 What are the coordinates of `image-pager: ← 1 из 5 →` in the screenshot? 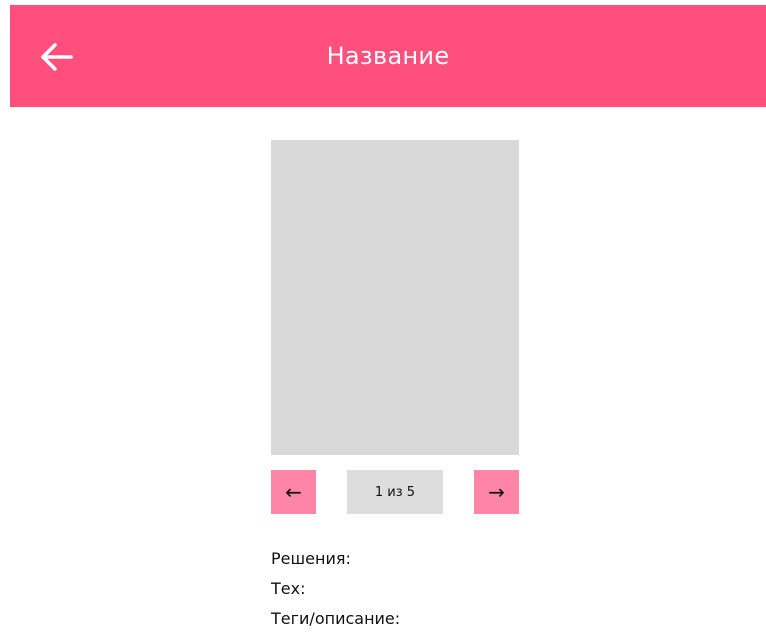 It's located at (395, 492).